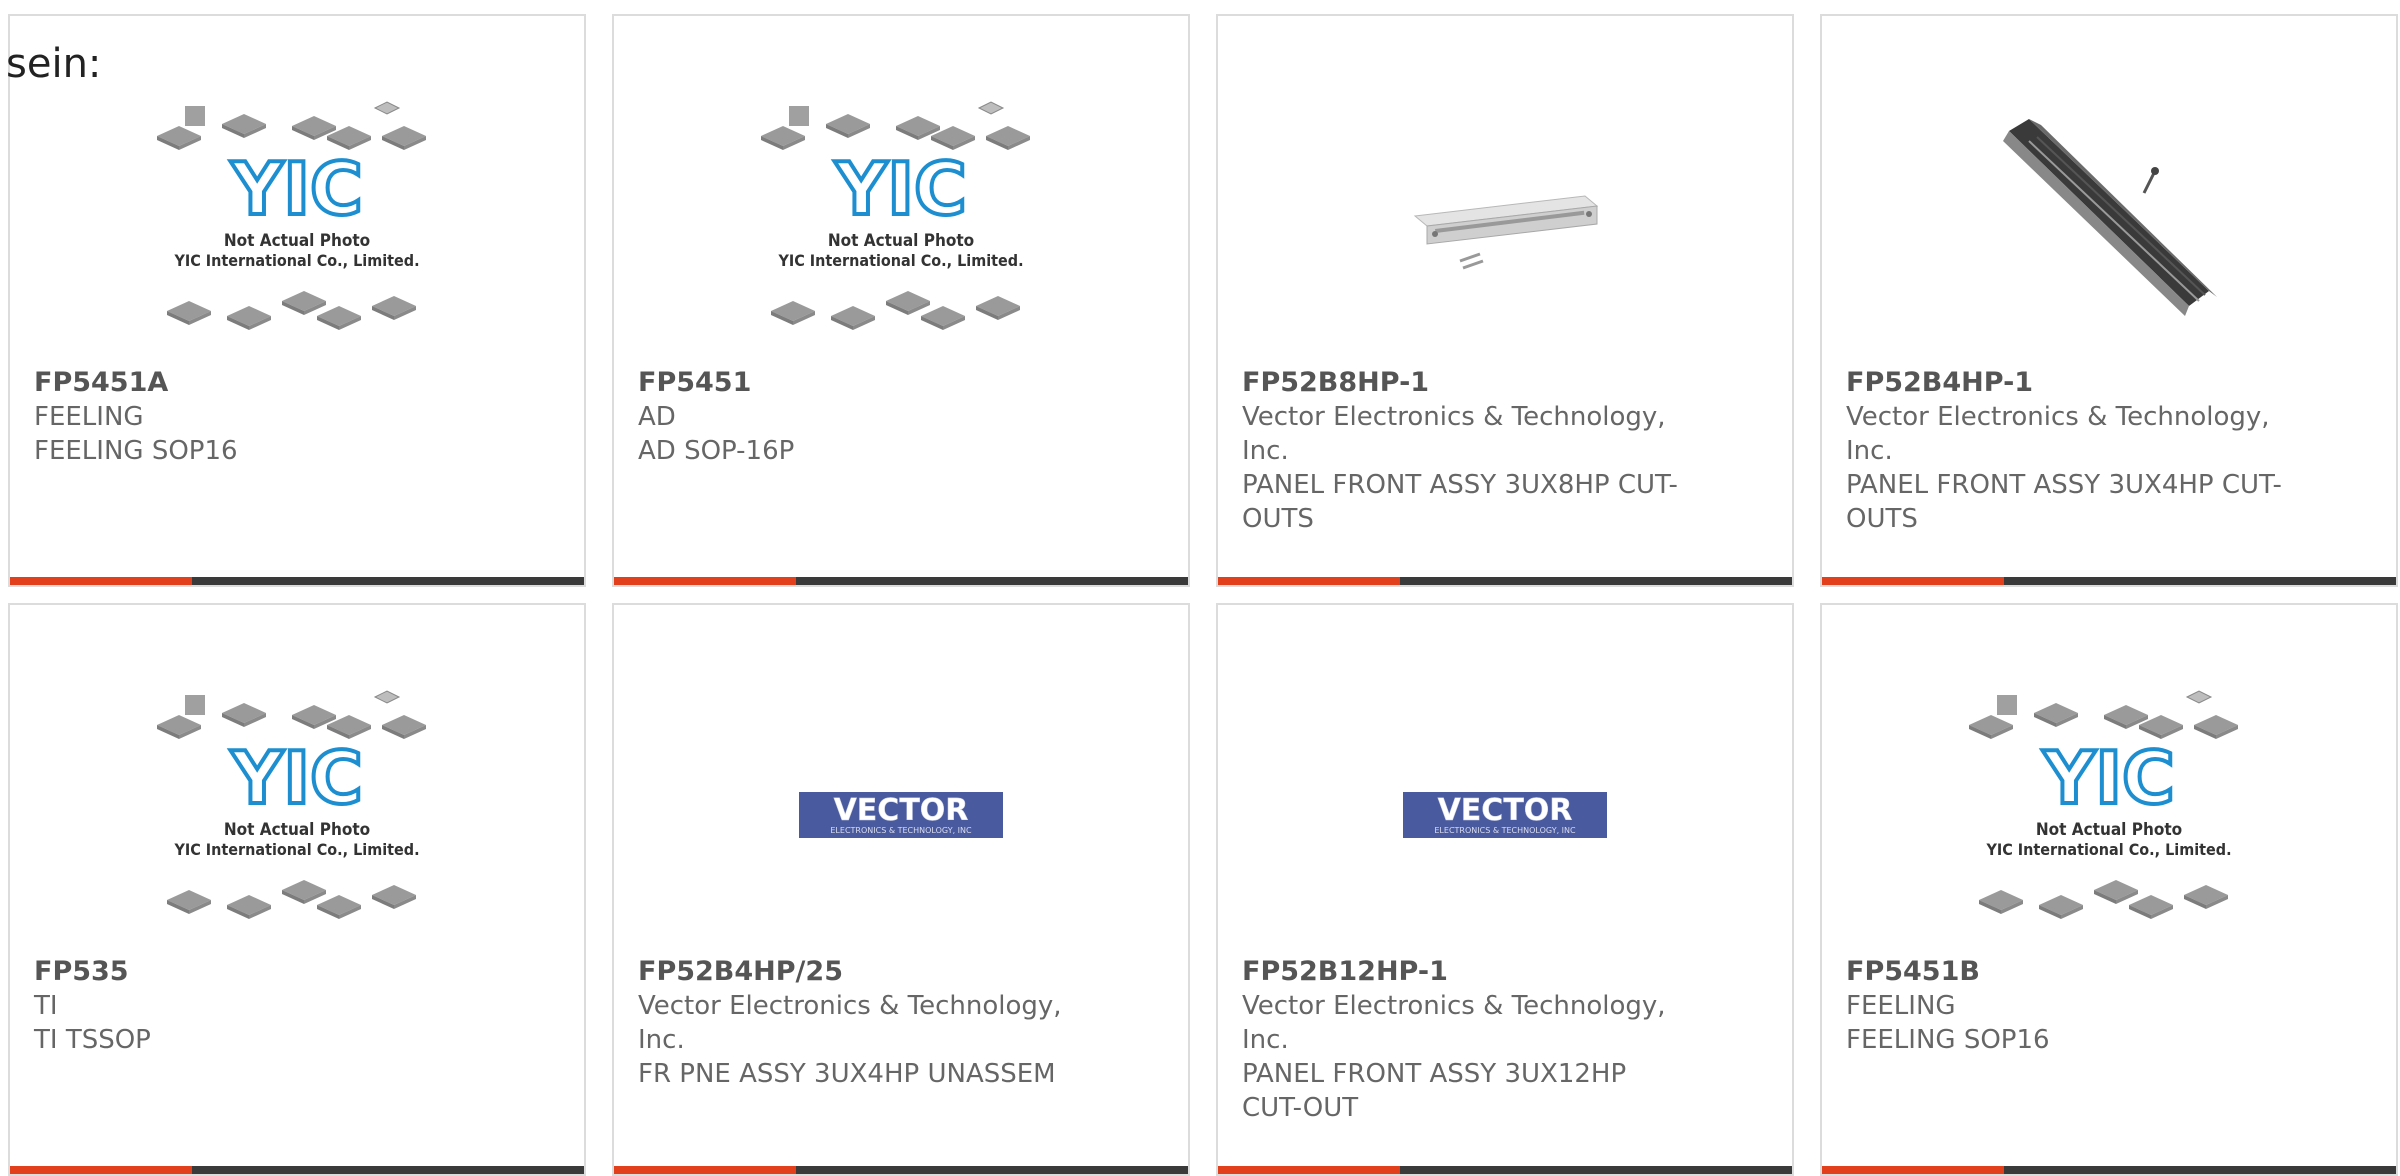 This screenshot has width=2400, height=1176. I want to click on part-number: FP5451B, so click(2066, 972).